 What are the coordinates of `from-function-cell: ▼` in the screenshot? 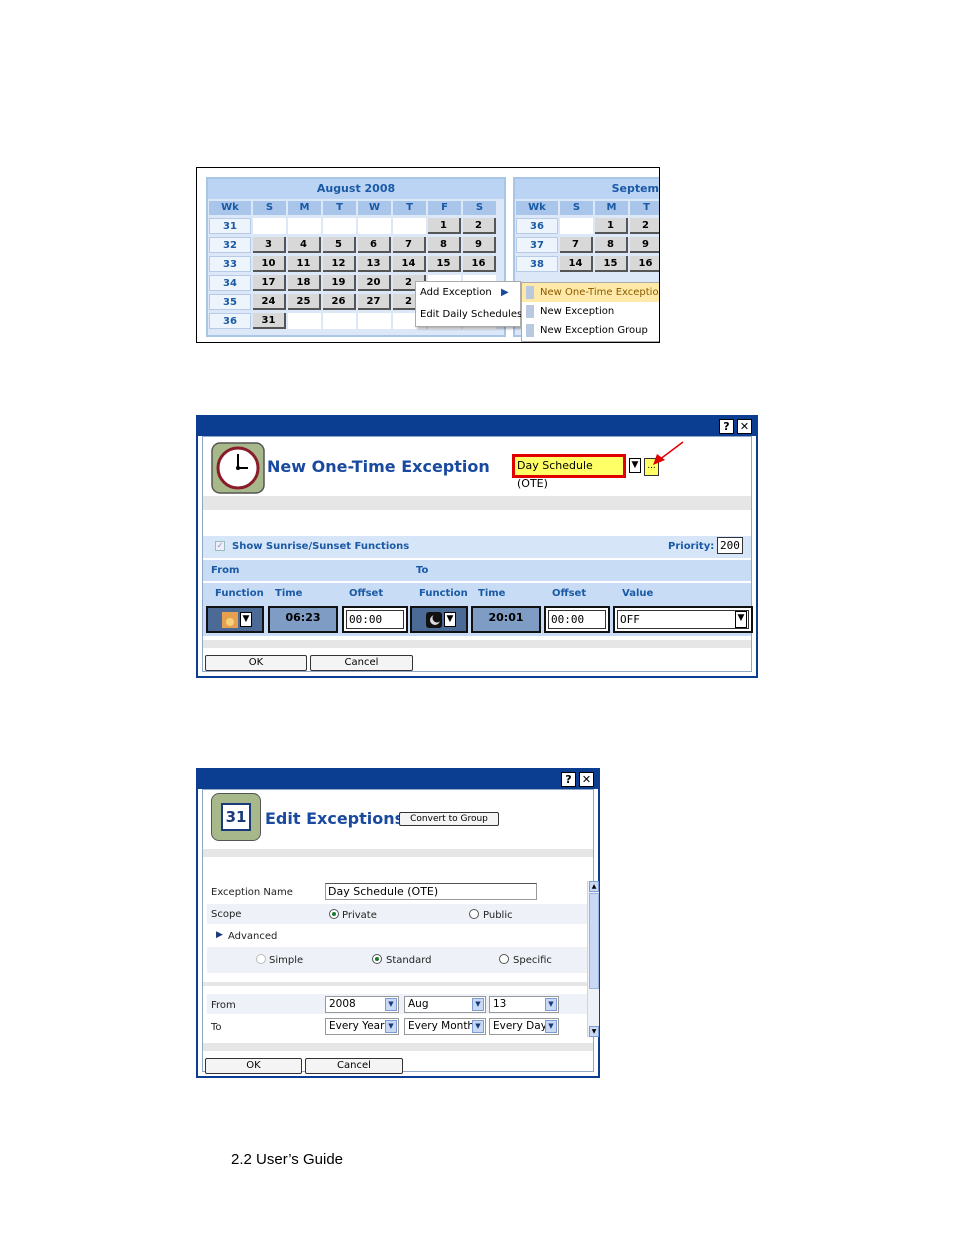 It's located at (235, 619).